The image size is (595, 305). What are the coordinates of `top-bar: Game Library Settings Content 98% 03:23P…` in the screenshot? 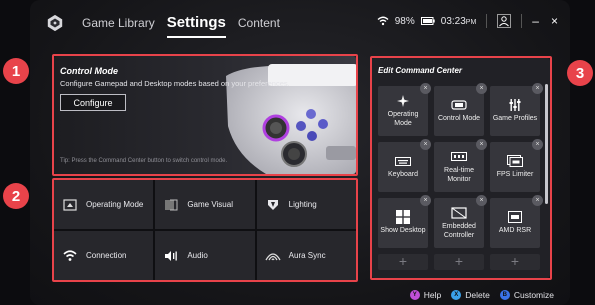 It's located at (300, 25).